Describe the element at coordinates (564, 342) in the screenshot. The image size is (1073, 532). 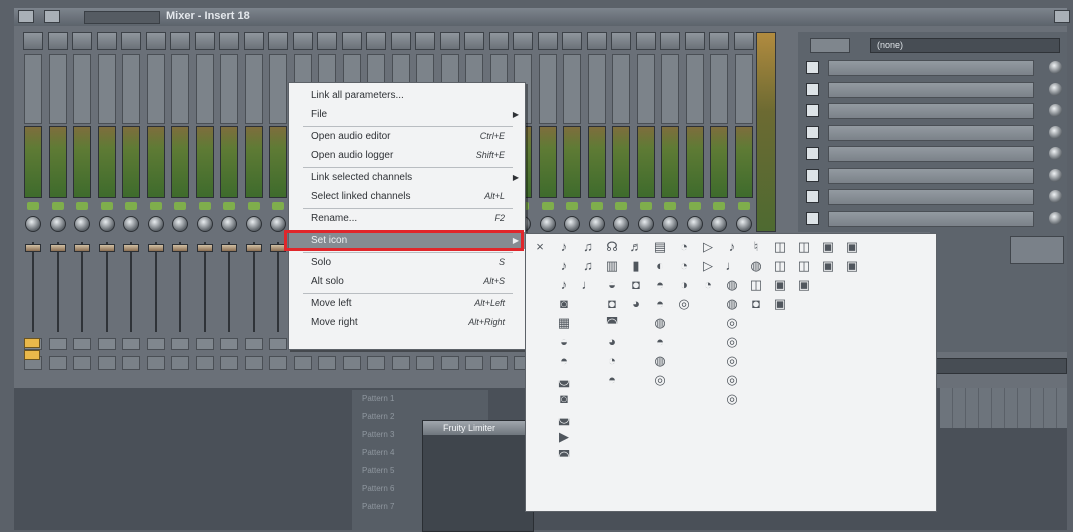
I see `palette-icon: ◒` at that location.